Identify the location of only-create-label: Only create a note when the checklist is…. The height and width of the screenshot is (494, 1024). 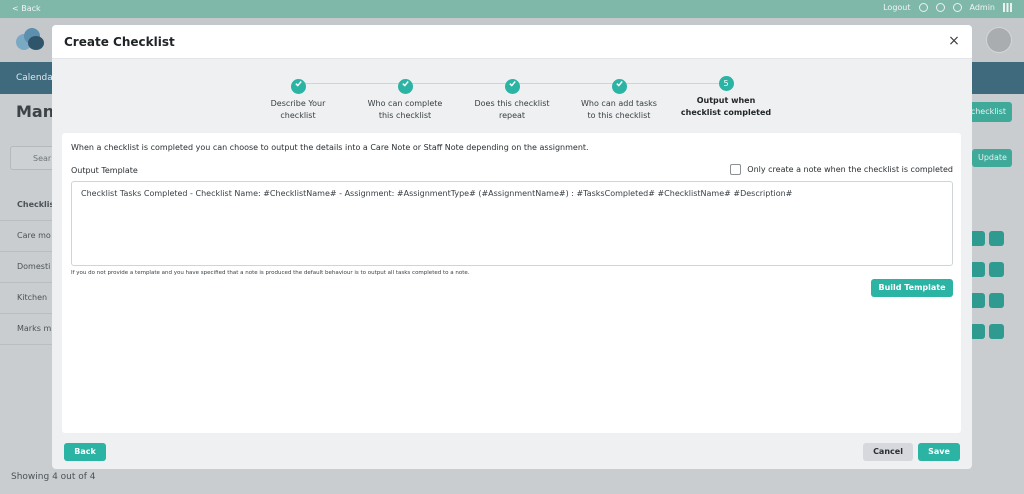
(850, 169).